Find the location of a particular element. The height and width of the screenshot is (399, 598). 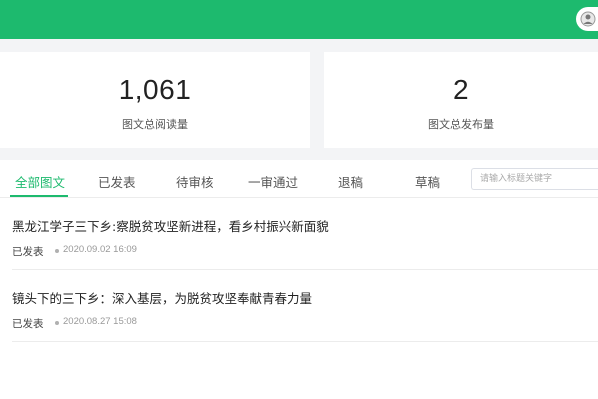

tab-pending-review: 待审核 is located at coordinates (195, 181).